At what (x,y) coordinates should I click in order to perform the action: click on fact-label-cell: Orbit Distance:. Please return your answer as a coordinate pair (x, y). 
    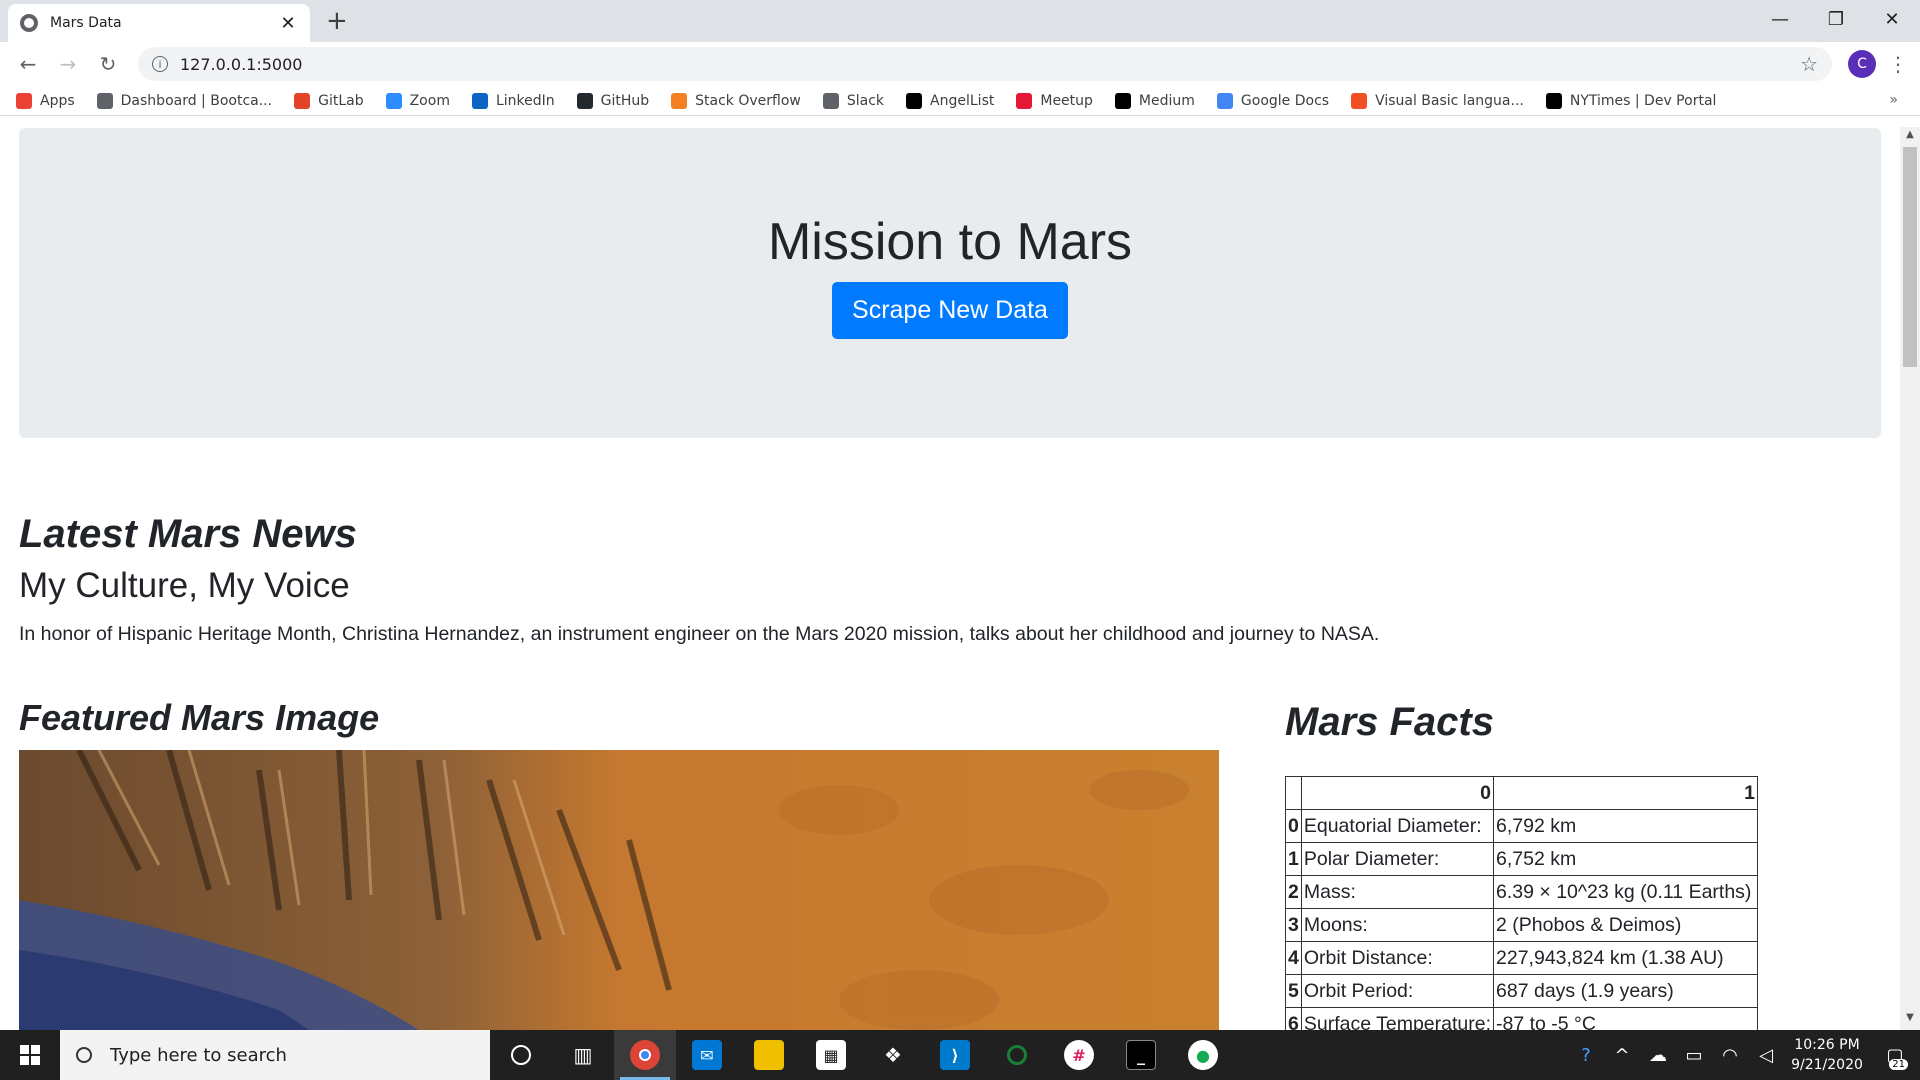
    Looking at the image, I should click on (1397, 958).